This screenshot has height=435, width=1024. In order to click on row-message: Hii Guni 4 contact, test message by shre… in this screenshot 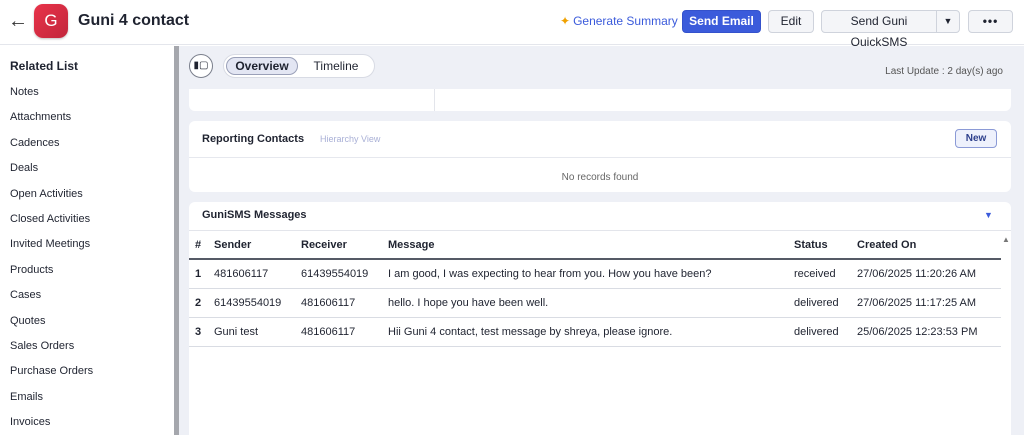, I will do `click(530, 332)`.